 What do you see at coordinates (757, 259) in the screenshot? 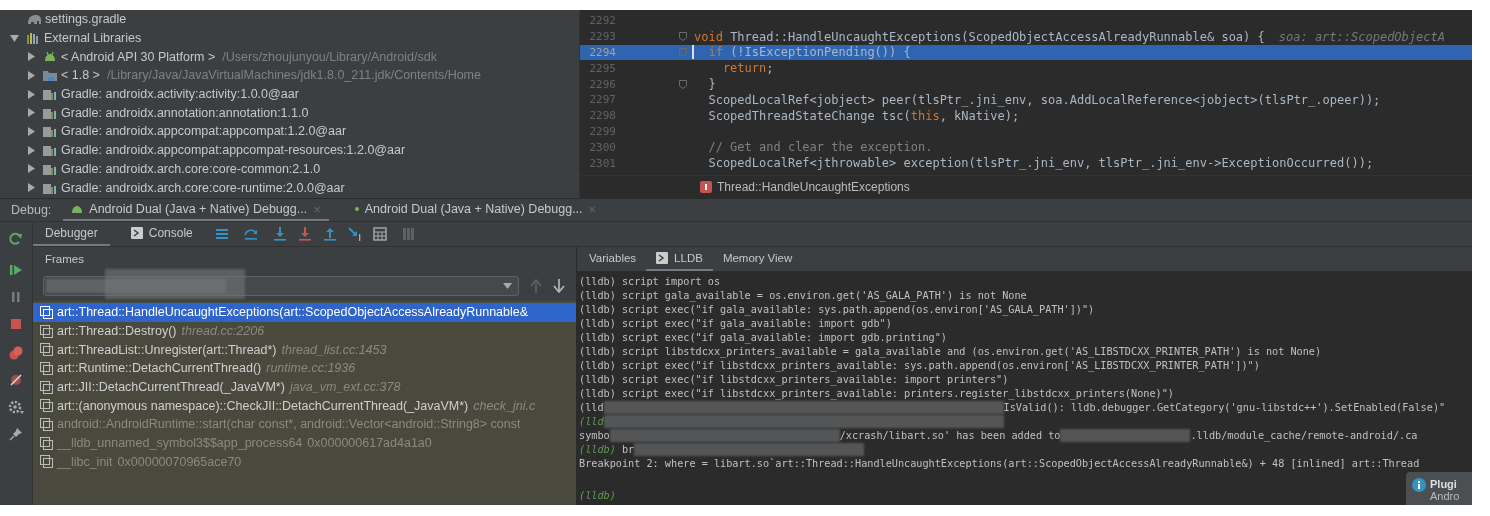
I see `panel-tab: Memory View` at bounding box center [757, 259].